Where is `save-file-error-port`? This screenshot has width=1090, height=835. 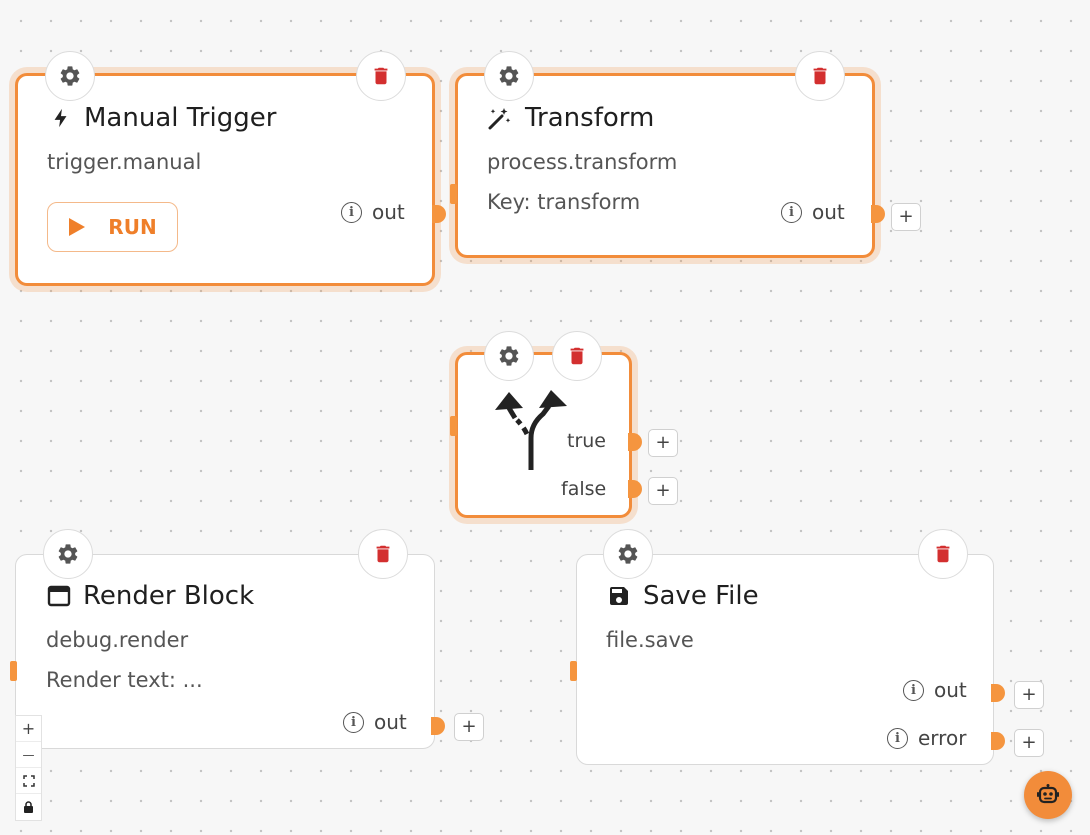 save-file-error-port is located at coordinates (998, 741).